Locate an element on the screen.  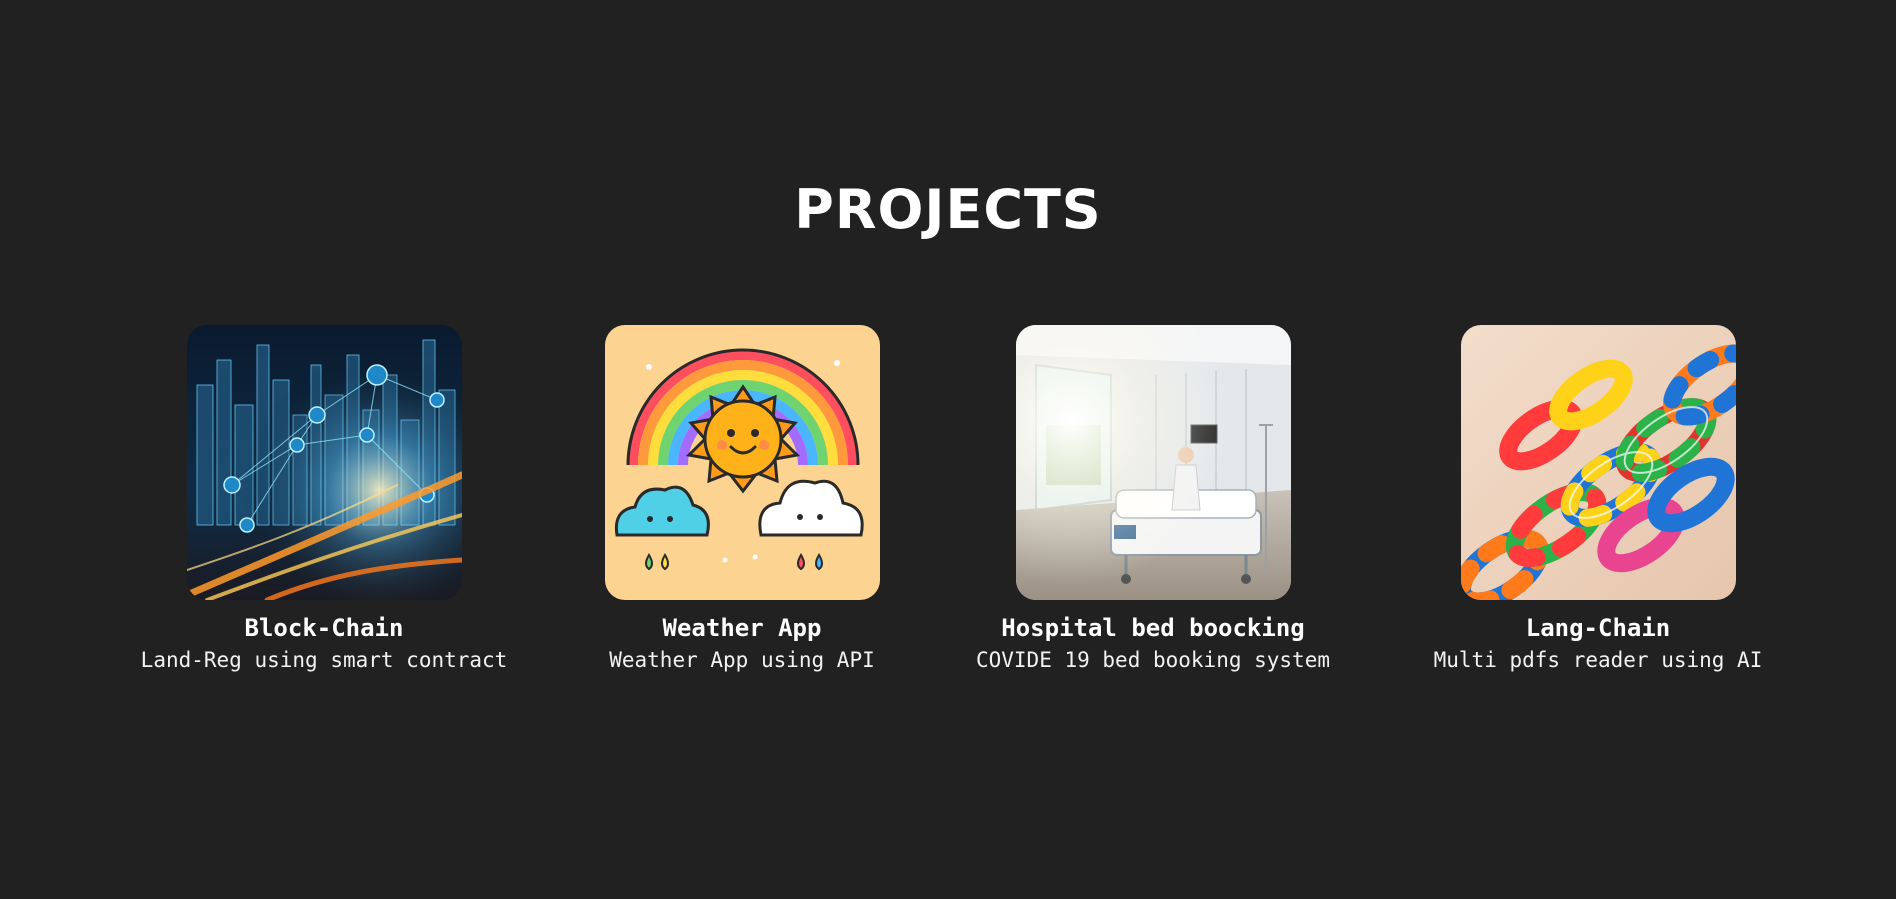
project-card-lang-chain: Lang-Chain Multi pdfs reader using AI is located at coordinates (1598, 499).